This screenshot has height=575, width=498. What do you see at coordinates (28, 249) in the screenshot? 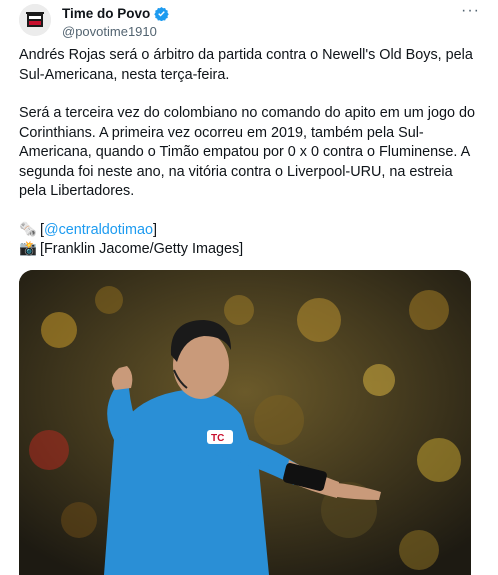
I see `camera-icon: 📸` at bounding box center [28, 249].